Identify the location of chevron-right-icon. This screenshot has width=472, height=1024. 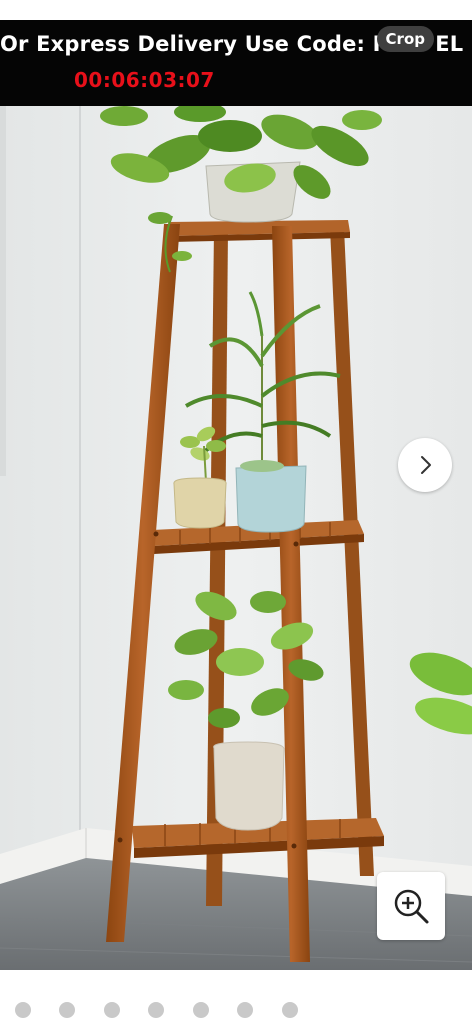
(426, 465).